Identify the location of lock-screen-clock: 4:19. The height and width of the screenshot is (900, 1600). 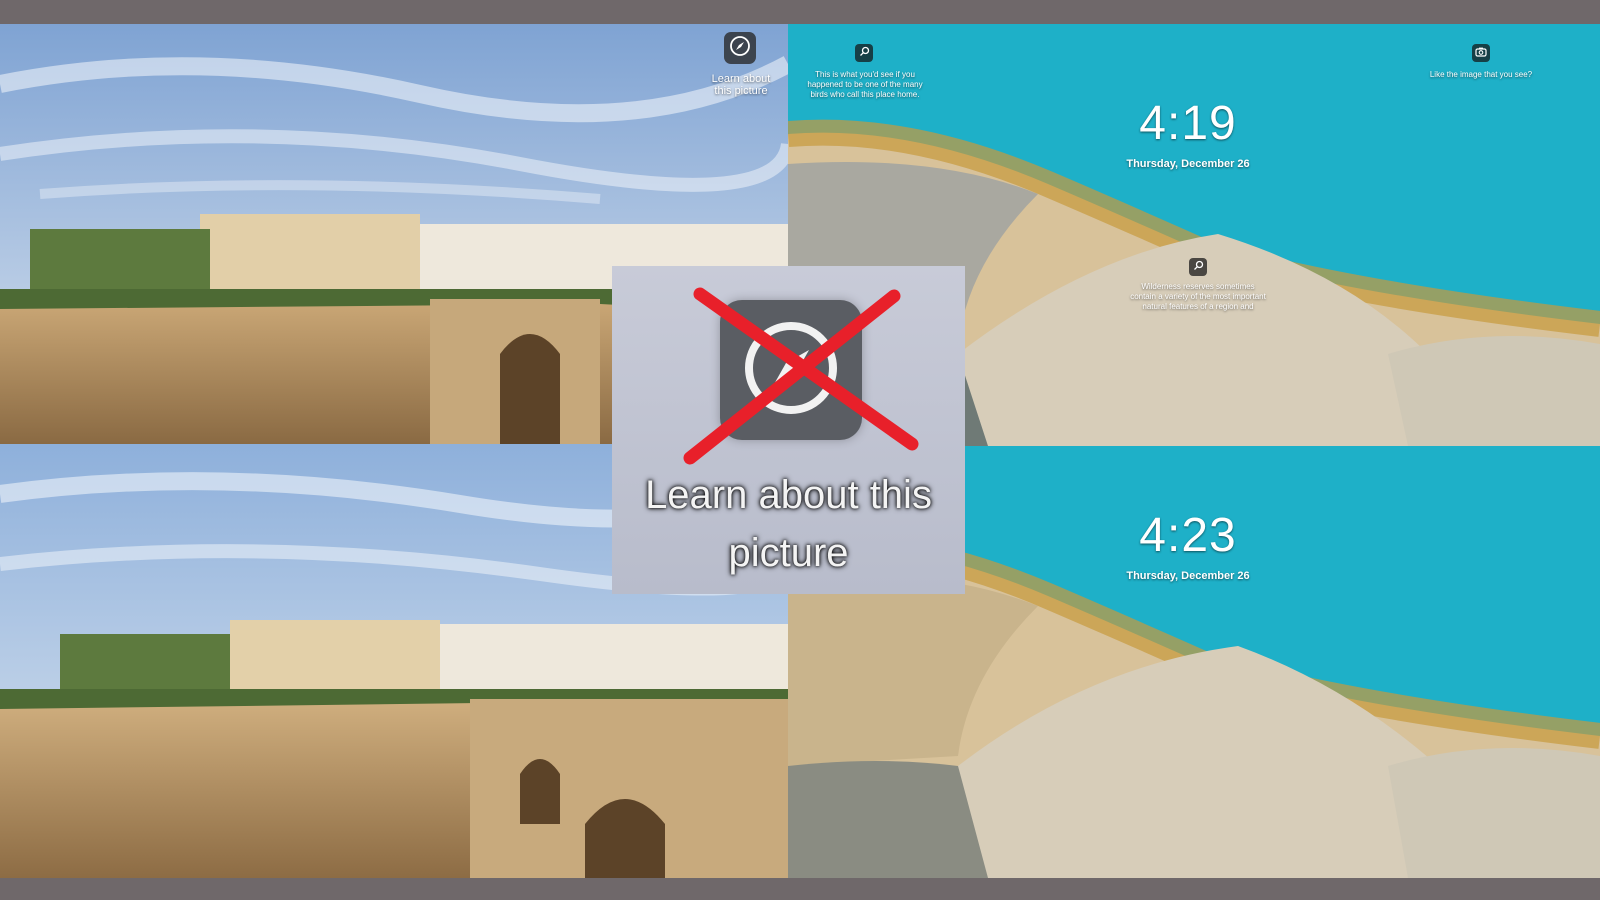
(1188, 123).